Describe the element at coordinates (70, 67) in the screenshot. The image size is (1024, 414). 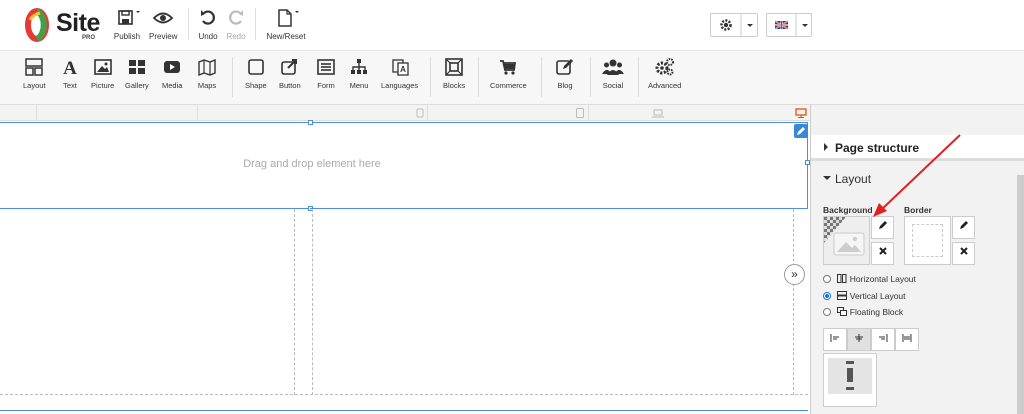
I see `text-icon: A` at that location.